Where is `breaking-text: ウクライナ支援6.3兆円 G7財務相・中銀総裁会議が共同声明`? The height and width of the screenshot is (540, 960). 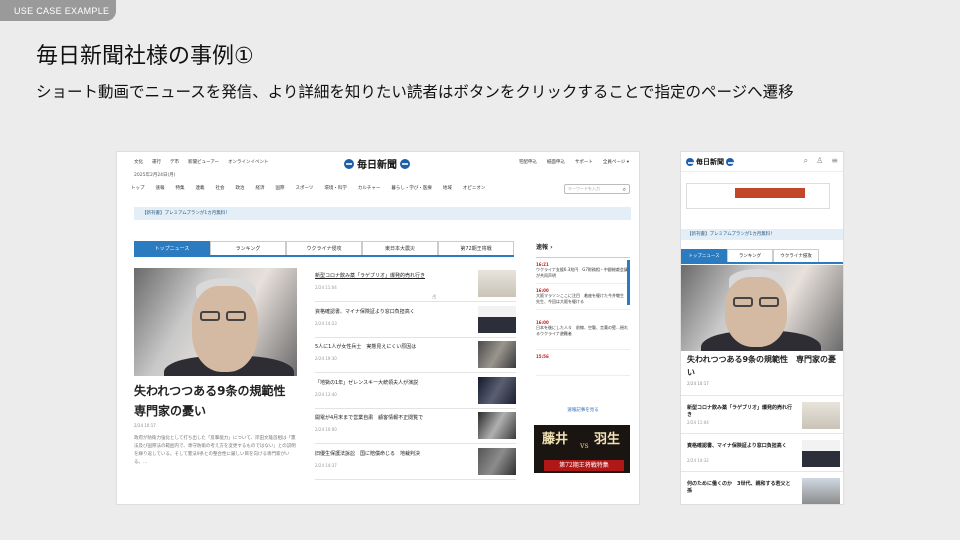 breaking-text: ウクライナ支援6.3兆円 G7財務相・中銀総裁会議が共同声明 is located at coordinates (582, 272).